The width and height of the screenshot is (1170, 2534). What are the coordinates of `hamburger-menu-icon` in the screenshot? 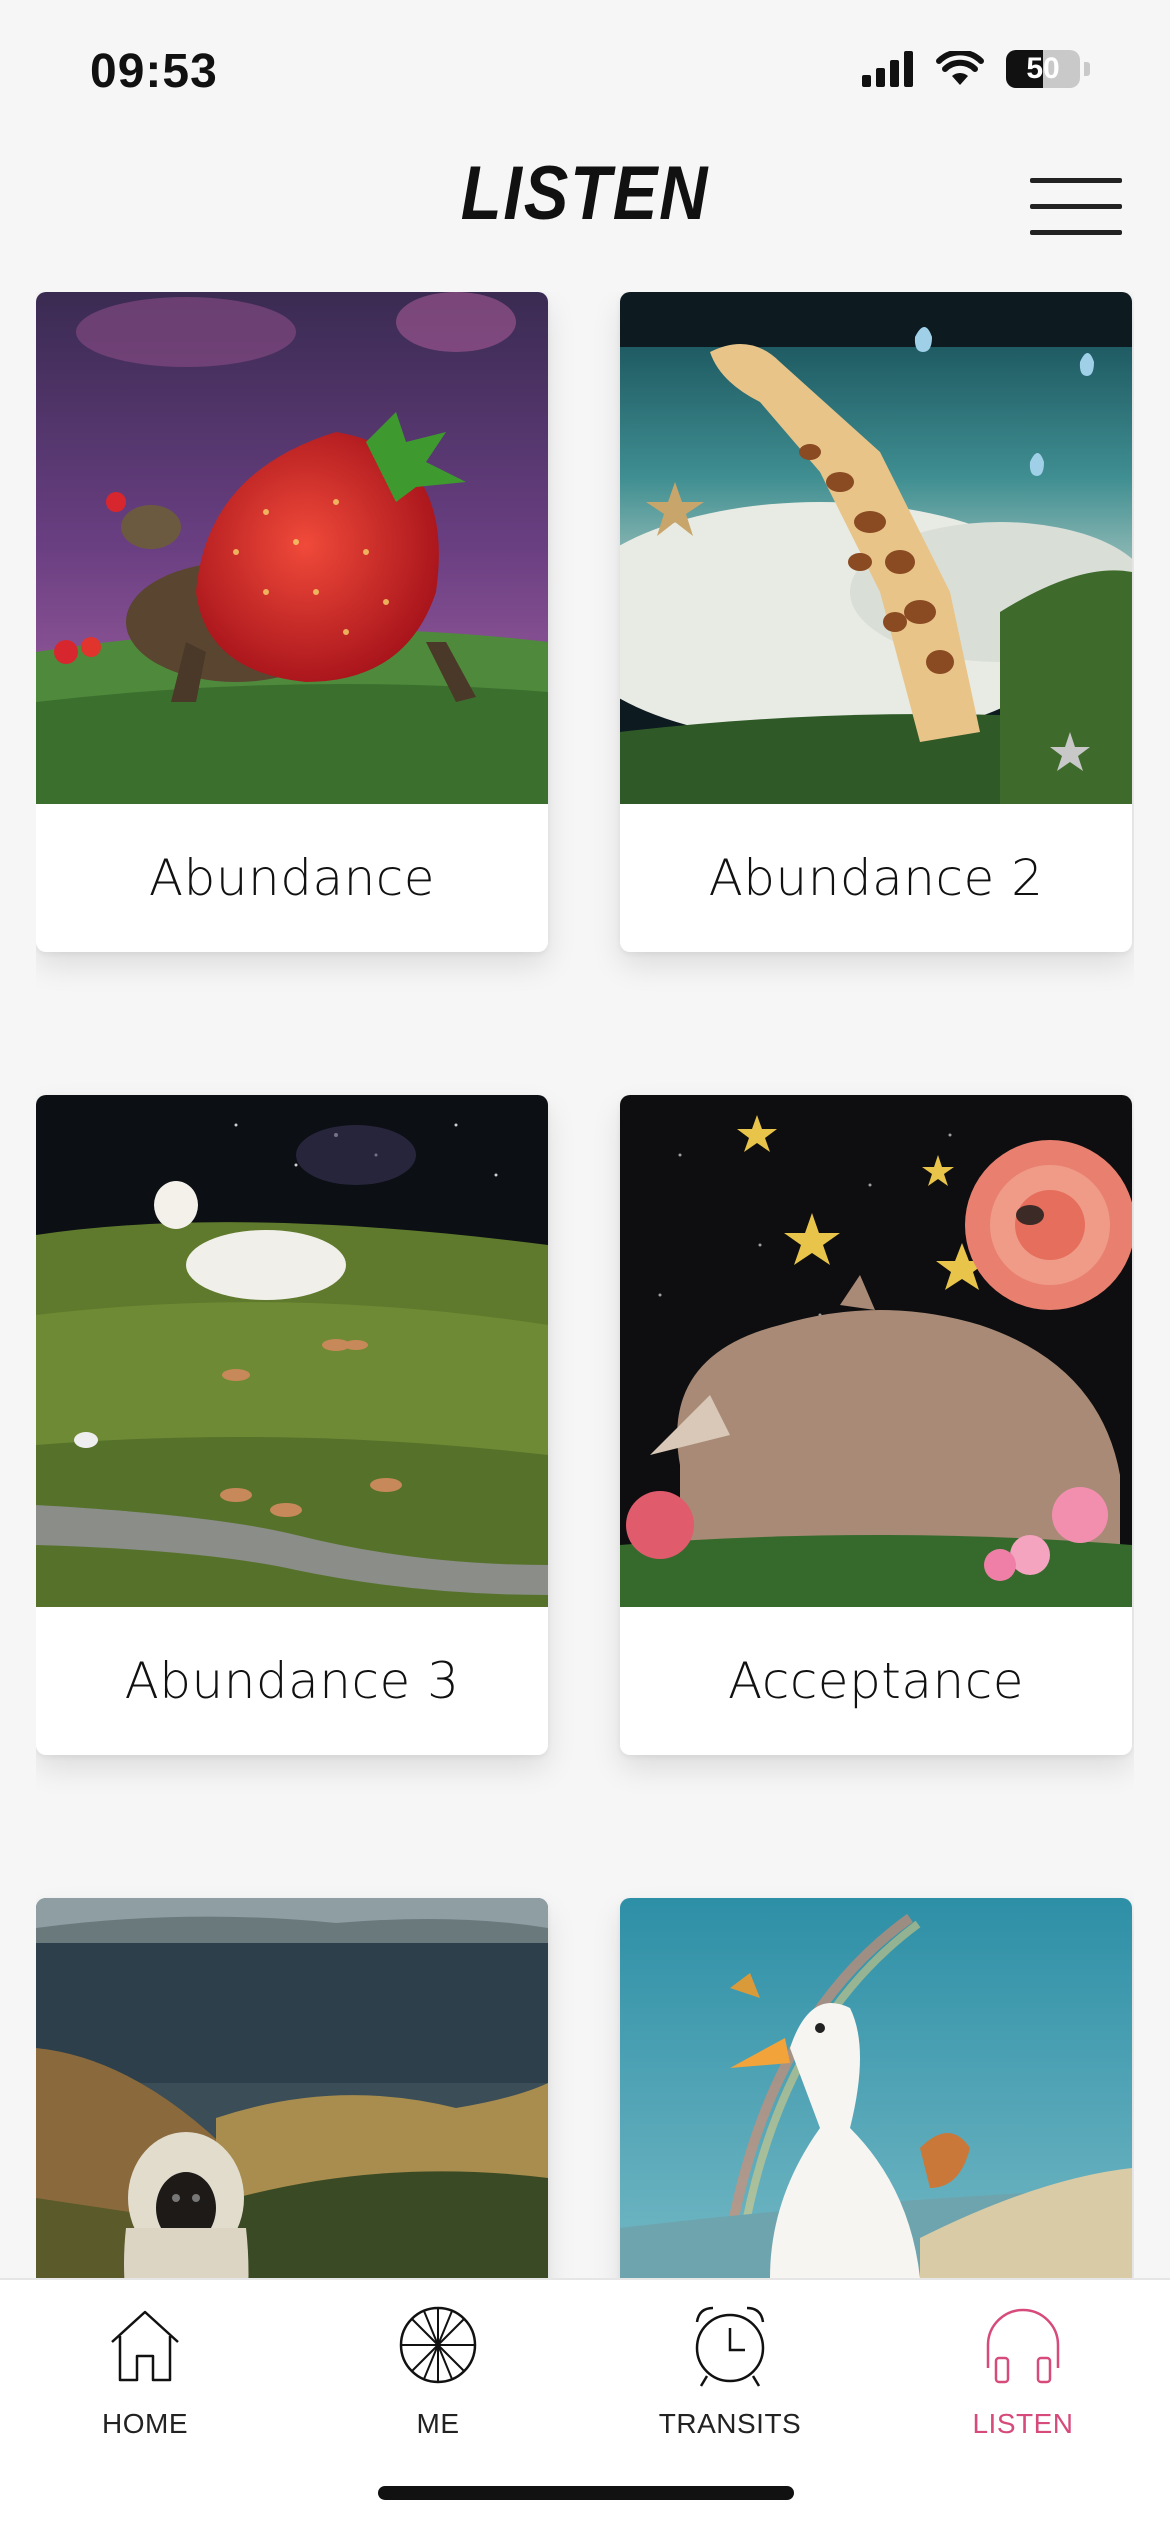 It's located at (1076, 206).